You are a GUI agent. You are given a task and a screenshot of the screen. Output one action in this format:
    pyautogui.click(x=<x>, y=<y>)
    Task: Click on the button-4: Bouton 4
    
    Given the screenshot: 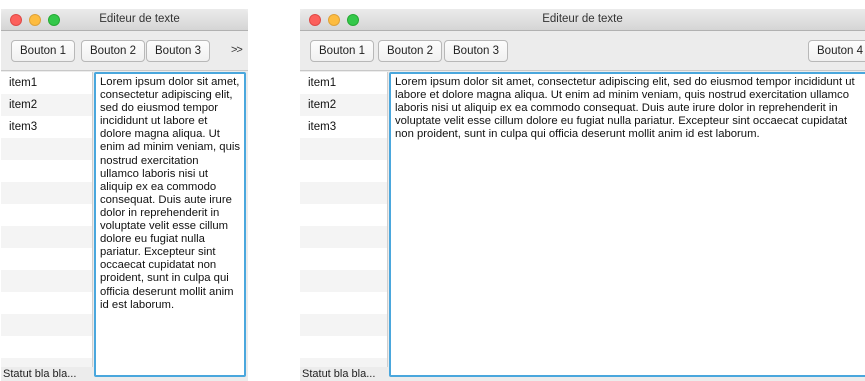 What is the action you would take?
    pyautogui.click(x=836, y=51)
    